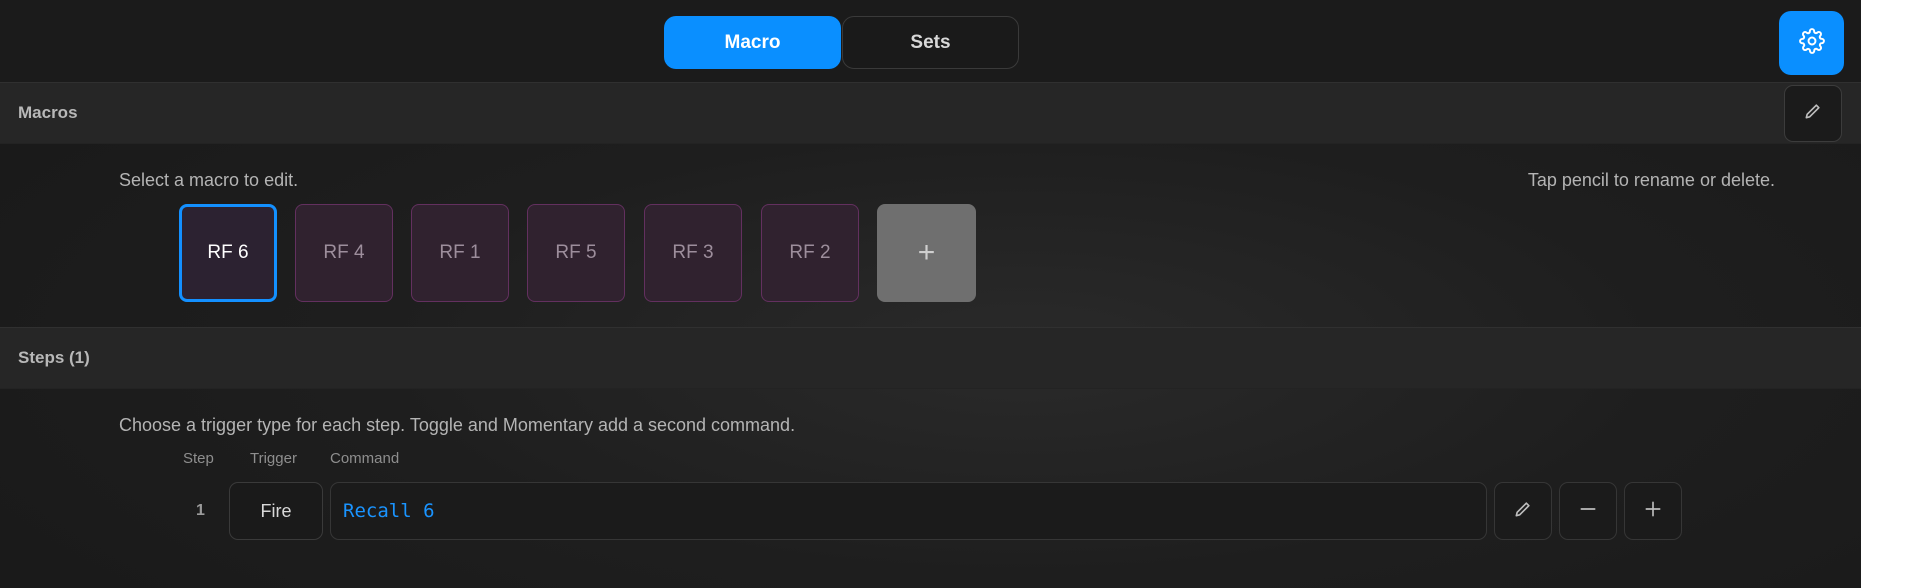 The width and height of the screenshot is (1916, 588). I want to click on trigger-button: Fire, so click(276, 511).